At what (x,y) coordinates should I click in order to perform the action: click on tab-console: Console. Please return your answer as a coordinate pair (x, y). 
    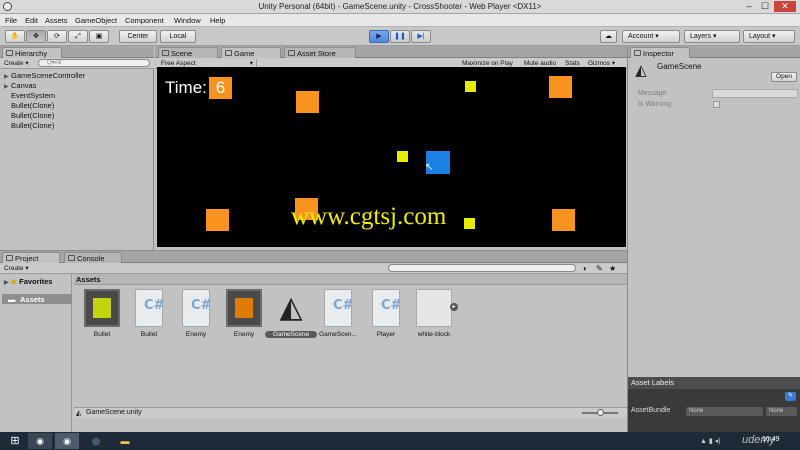
    Looking at the image, I should click on (93, 257).